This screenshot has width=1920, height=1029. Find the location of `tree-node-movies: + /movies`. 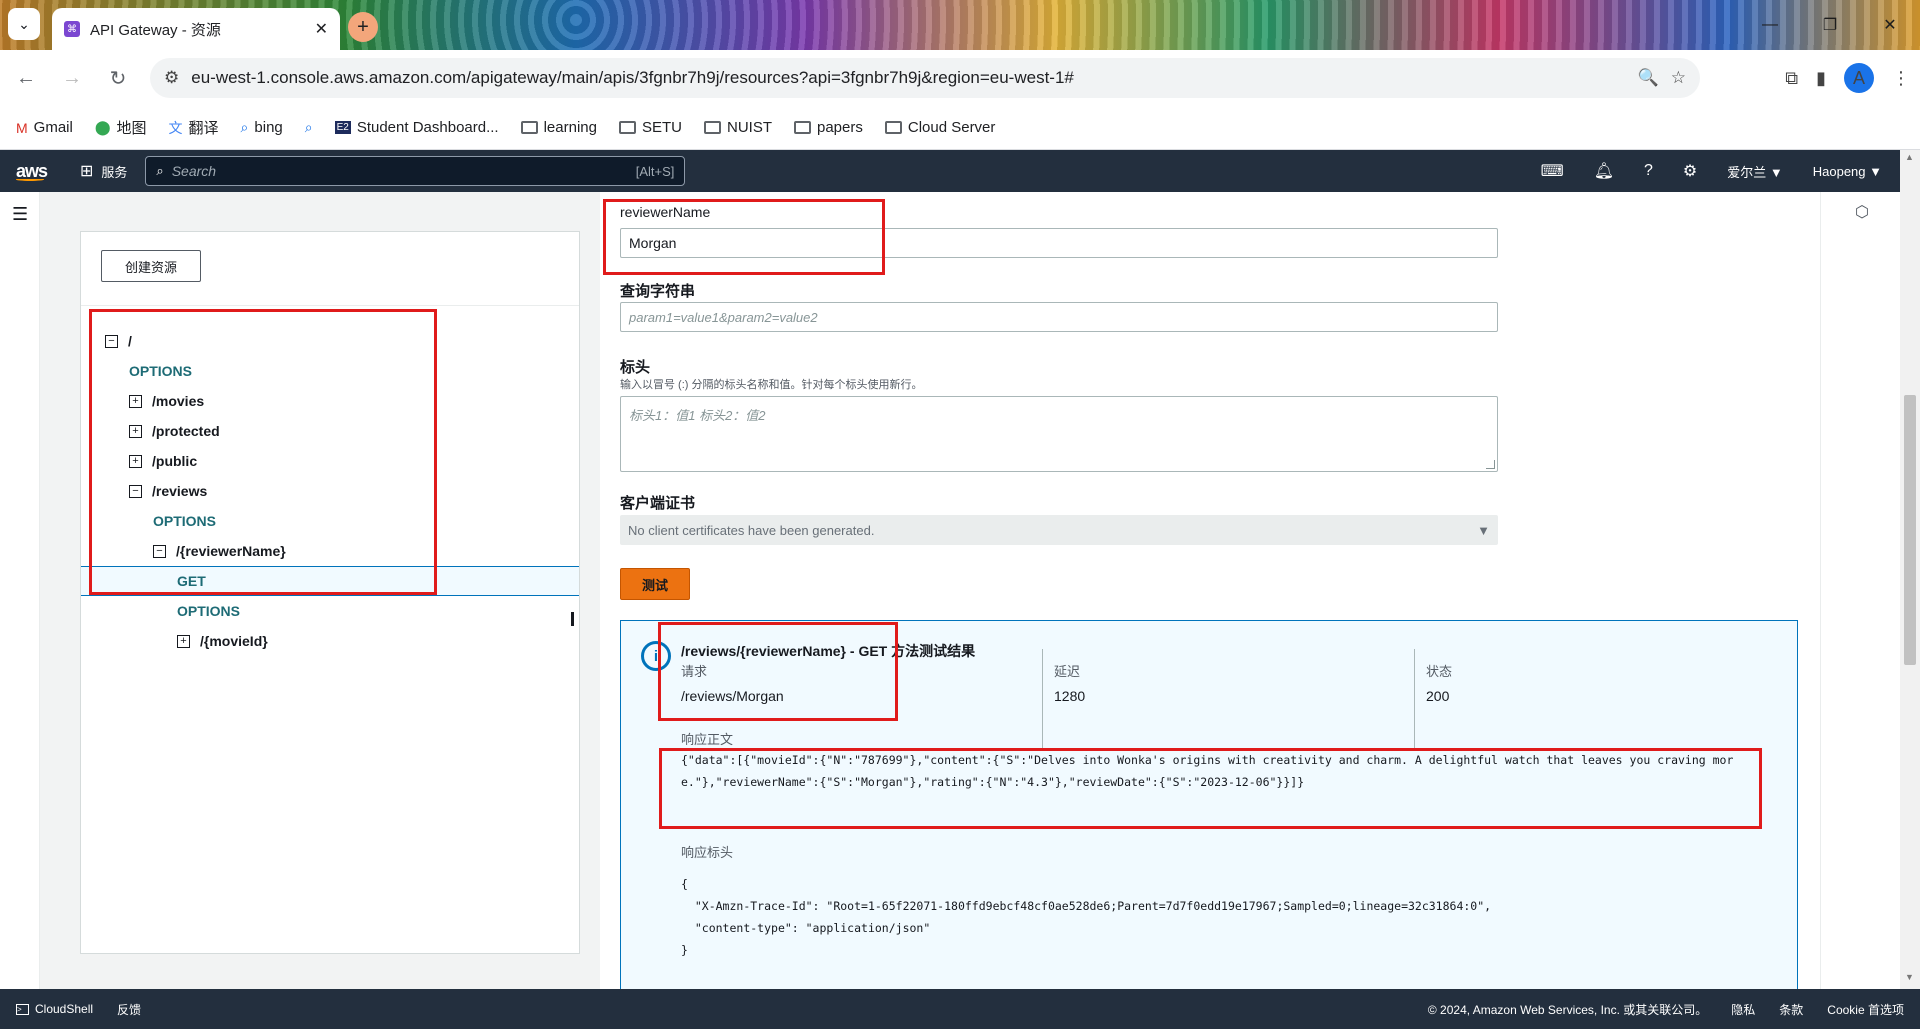

tree-node-movies: + /movies is located at coordinates (166, 401).